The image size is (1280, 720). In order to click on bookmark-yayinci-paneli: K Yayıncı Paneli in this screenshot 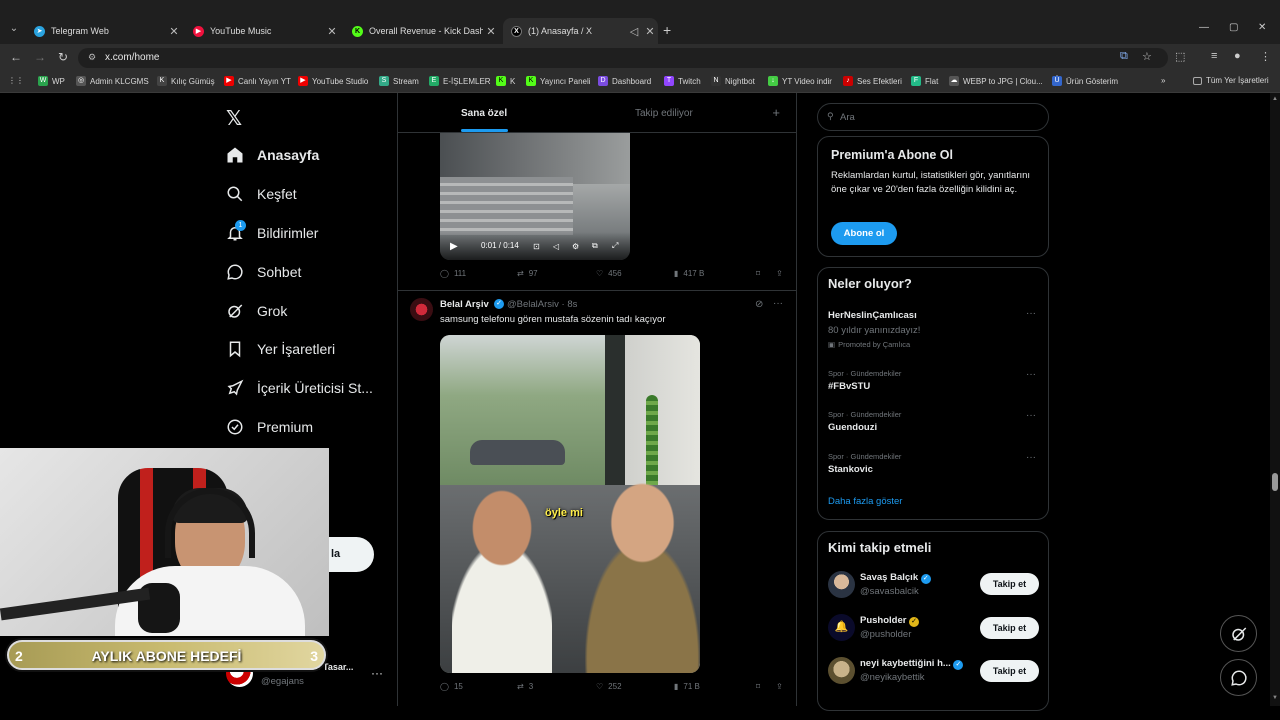, I will do `click(558, 81)`.